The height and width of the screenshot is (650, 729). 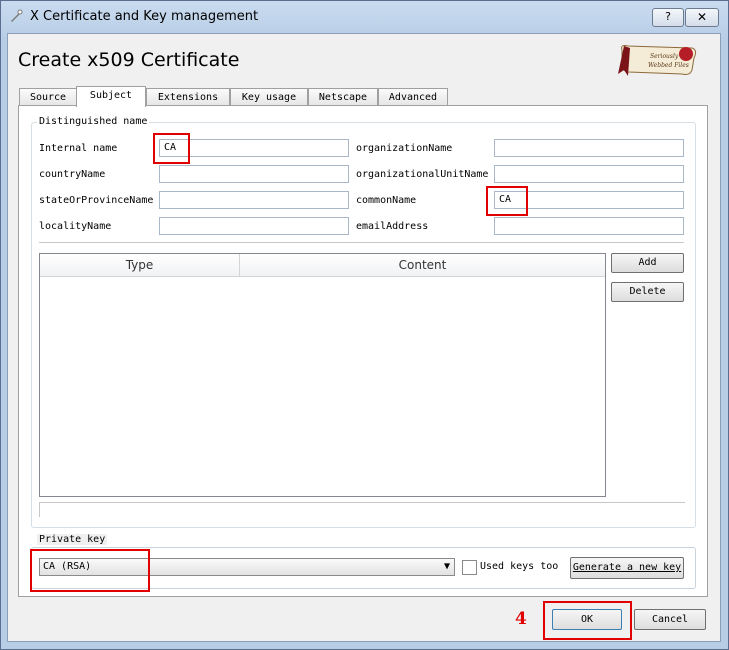 I want to click on common-name-label: commonName, so click(x=386, y=200).